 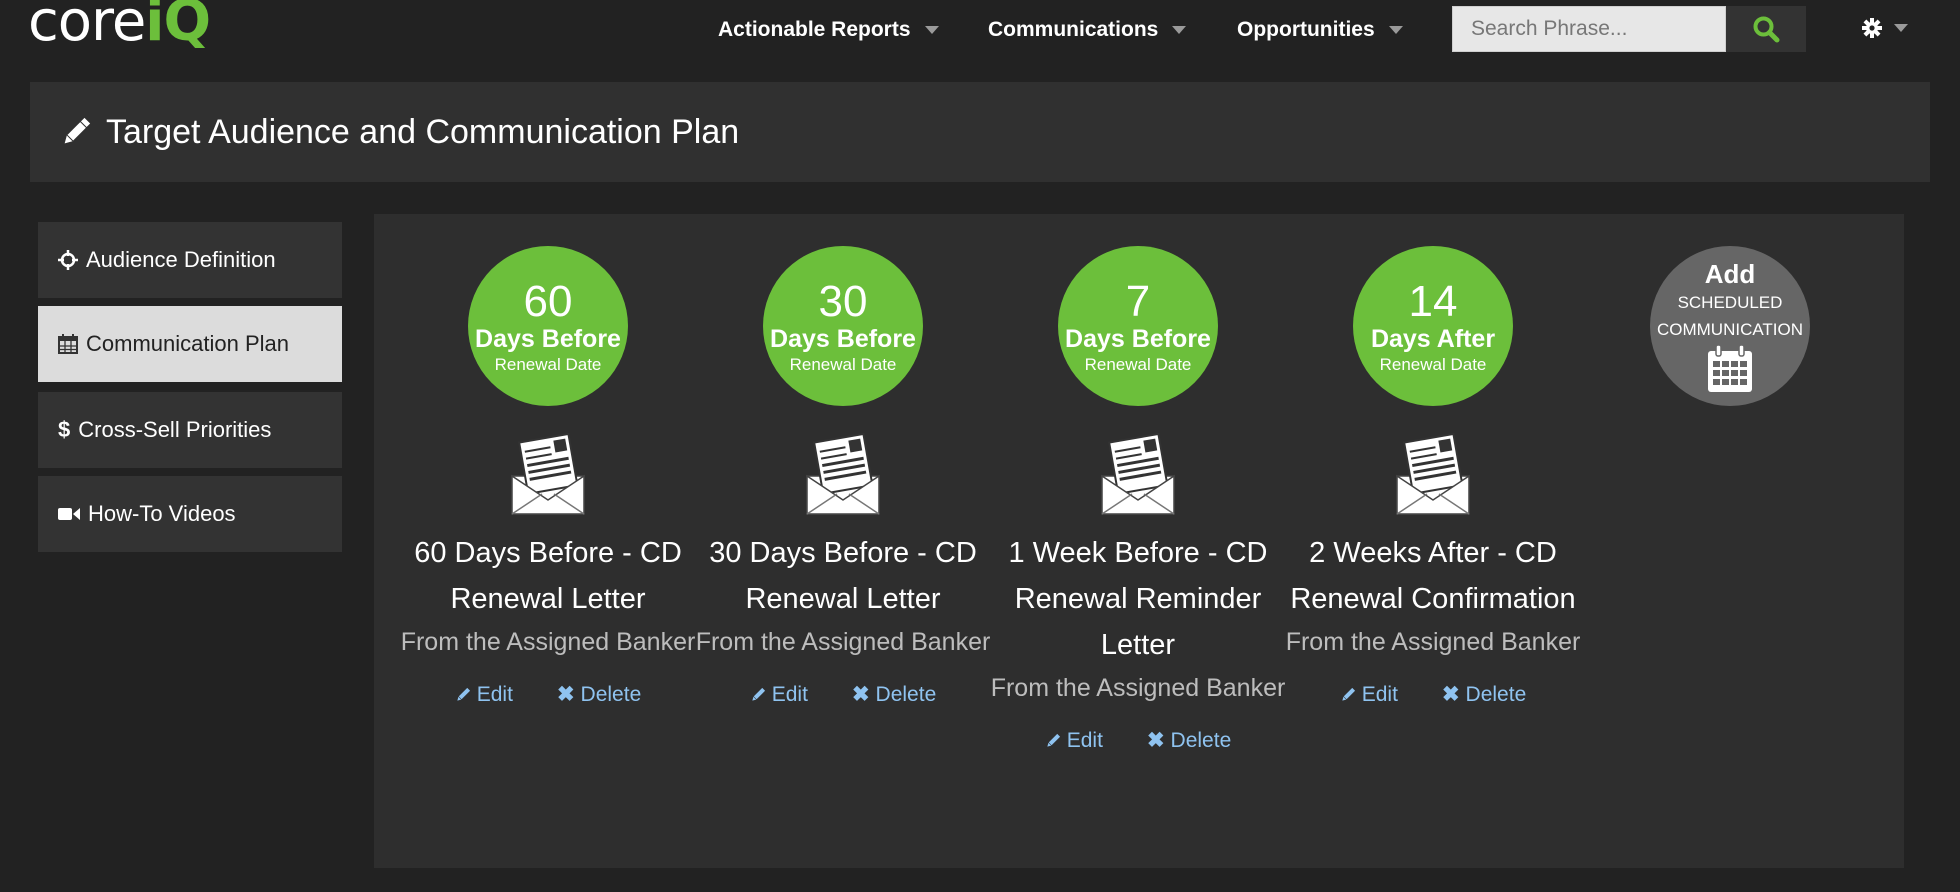 What do you see at coordinates (87, 27) in the screenshot?
I see `logo-core-text: core` at bounding box center [87, 27].